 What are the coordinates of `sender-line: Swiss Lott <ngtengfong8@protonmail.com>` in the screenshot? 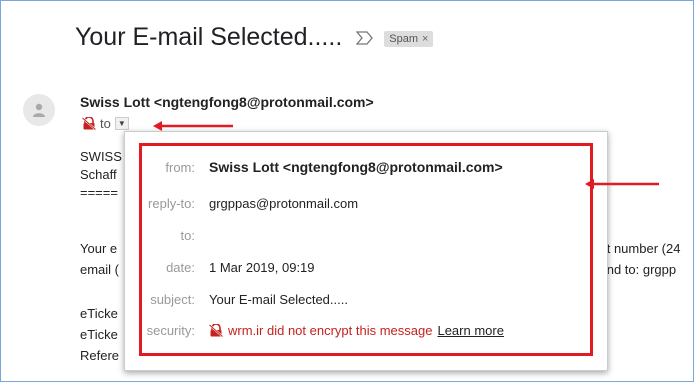 It's located at (227, 102).